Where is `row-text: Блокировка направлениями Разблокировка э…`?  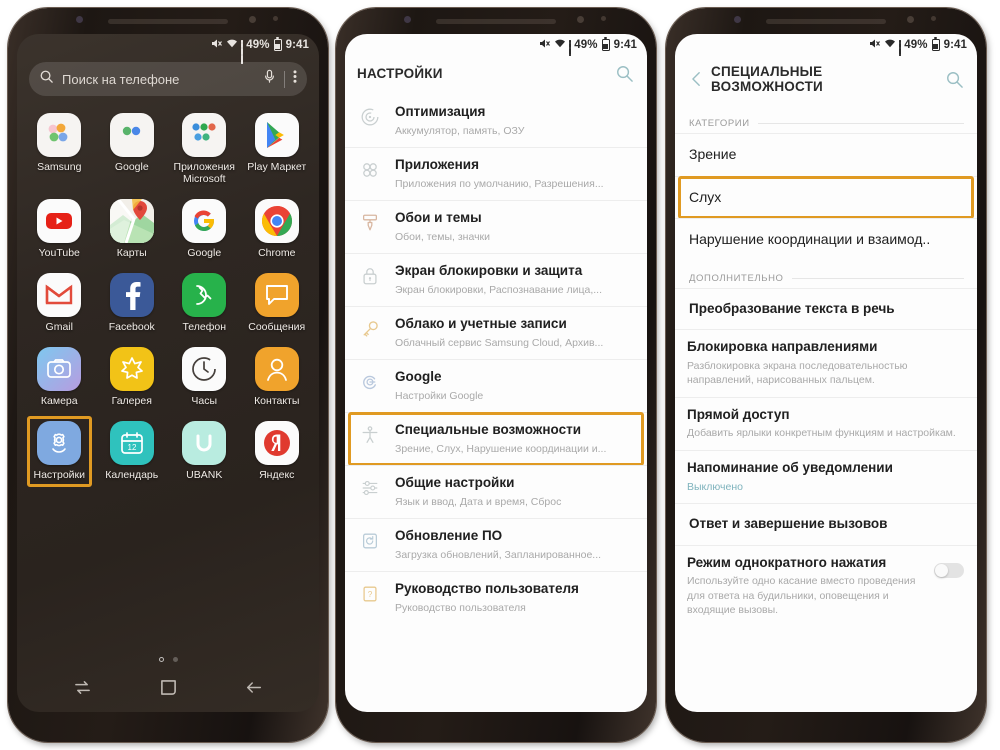 row-text: Блокировка направлениями Разблокировка э… is located at coordinates (825, 363).